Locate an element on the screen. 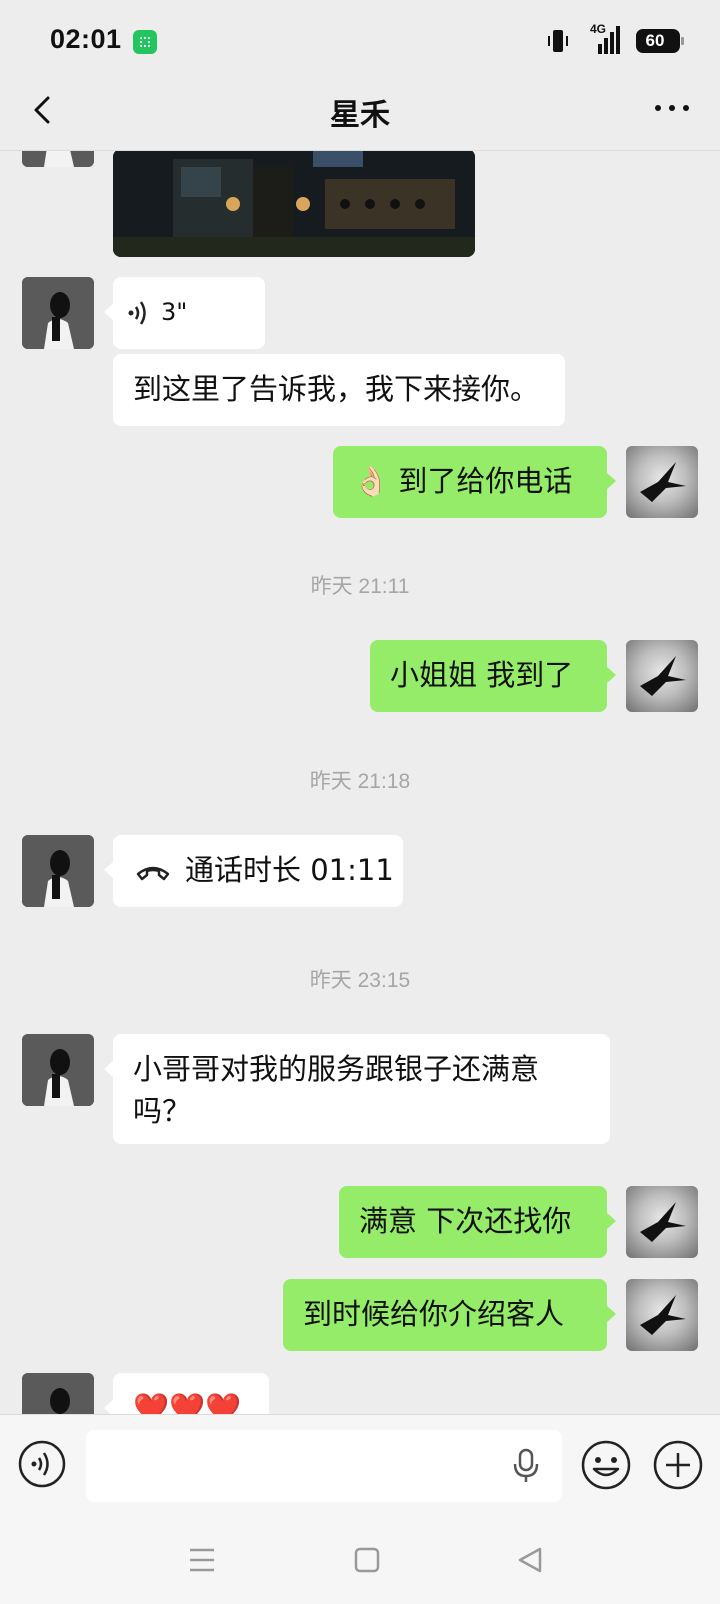 The width and height of the screenshot is (720, 1604). voice-input-icon is located at coordinates (42, 1464).